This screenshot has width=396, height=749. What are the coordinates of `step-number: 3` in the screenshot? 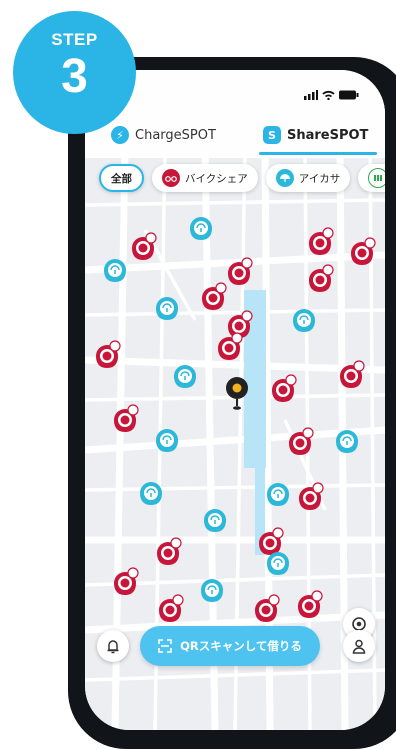 It's located at (74, 76).